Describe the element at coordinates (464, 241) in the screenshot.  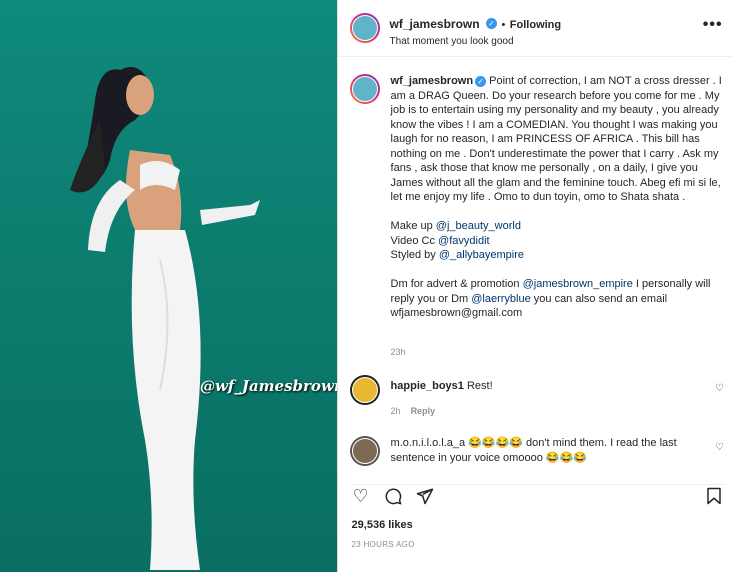
I see `mention-link: @favydidit` at that location.